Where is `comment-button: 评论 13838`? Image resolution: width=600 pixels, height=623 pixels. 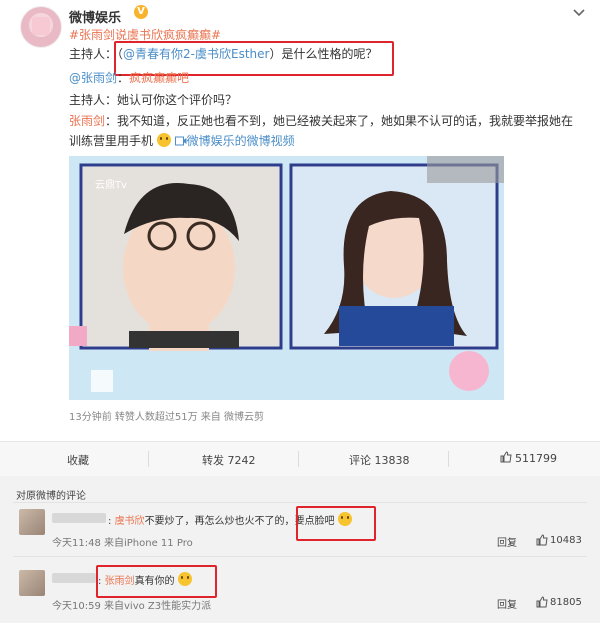
comment-button: 评论 13838 is located at coordinates (379, 460).